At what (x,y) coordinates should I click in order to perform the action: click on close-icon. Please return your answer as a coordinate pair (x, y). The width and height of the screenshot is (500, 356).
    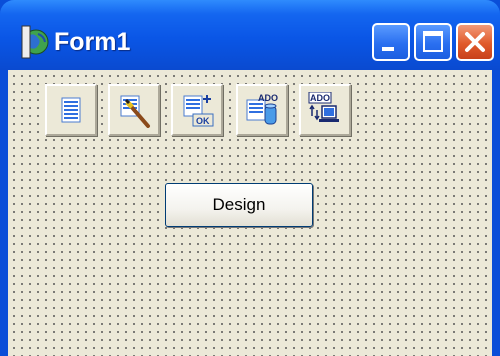
    Looking at the image, I should click on (475, 42).